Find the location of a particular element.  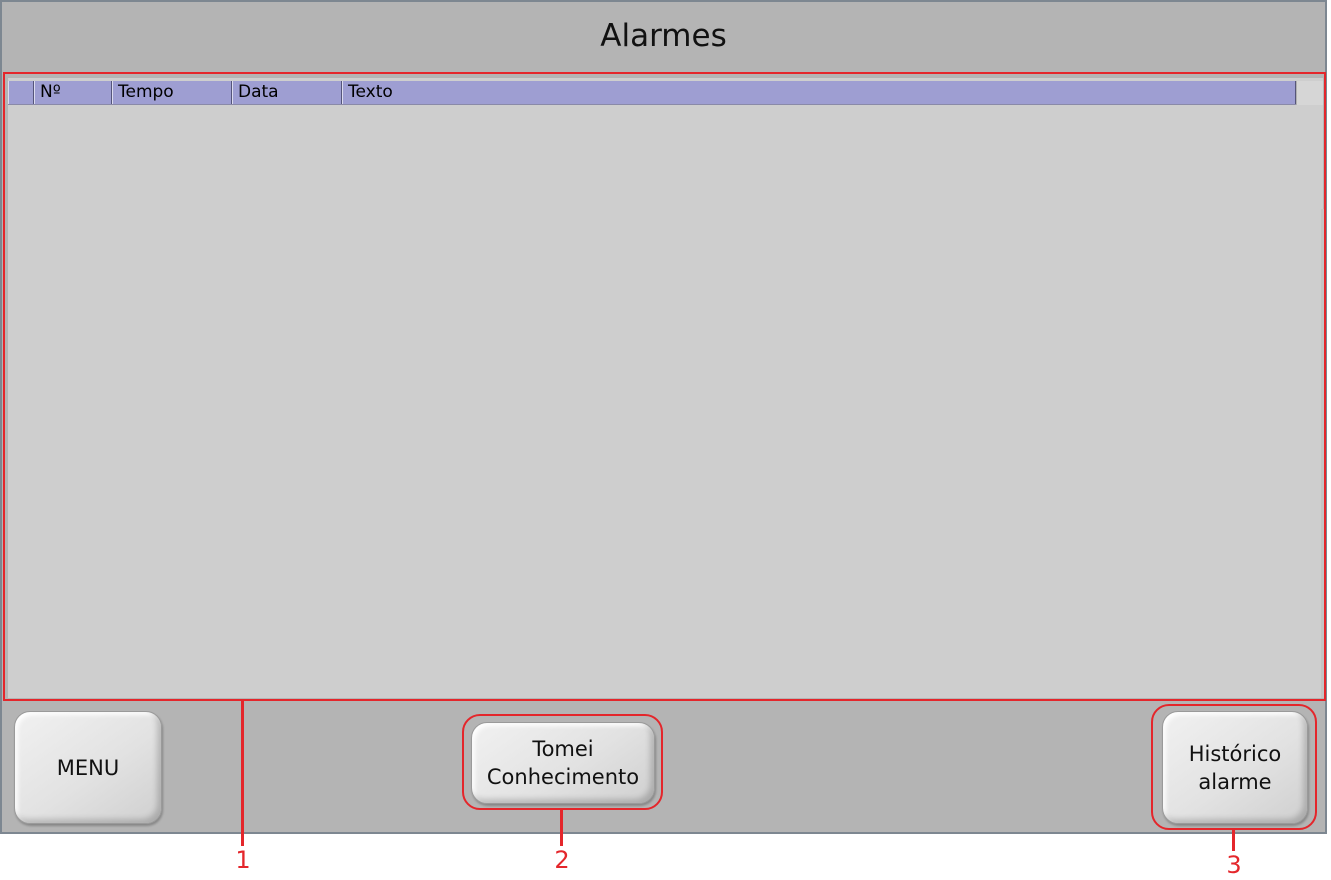

annotation-label-2: 2 is located at coordinates (562, 860).